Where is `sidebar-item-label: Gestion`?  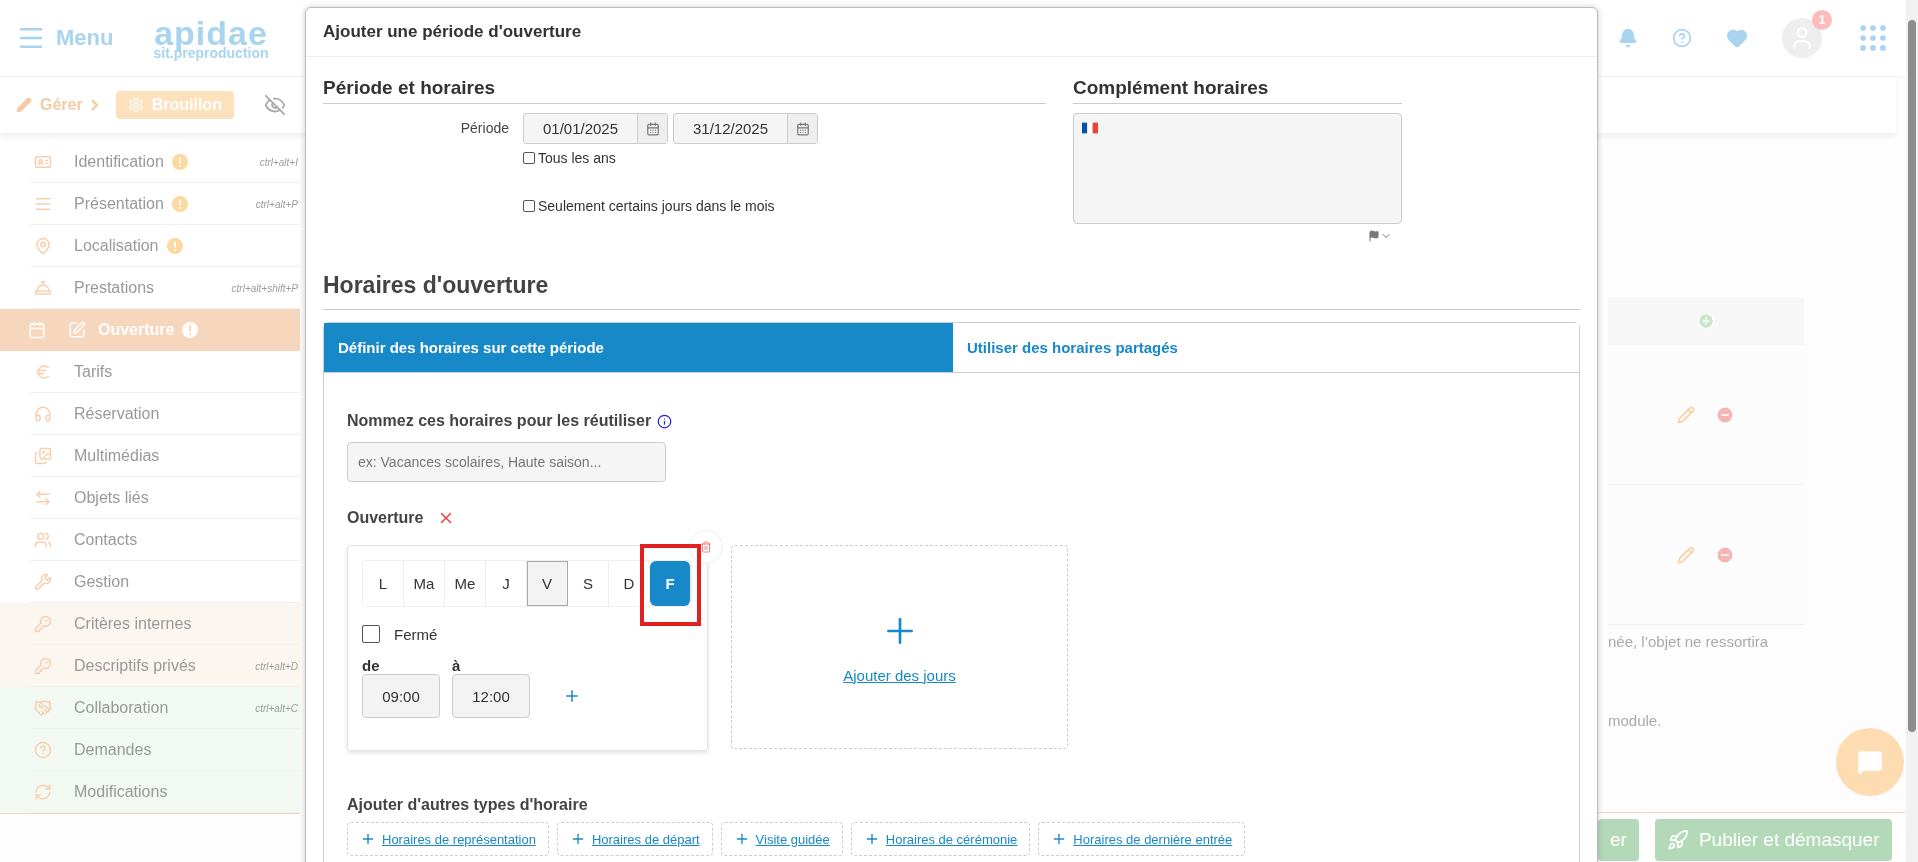 sidebar-item-label: Gestion is located at coordinates (102, 582).